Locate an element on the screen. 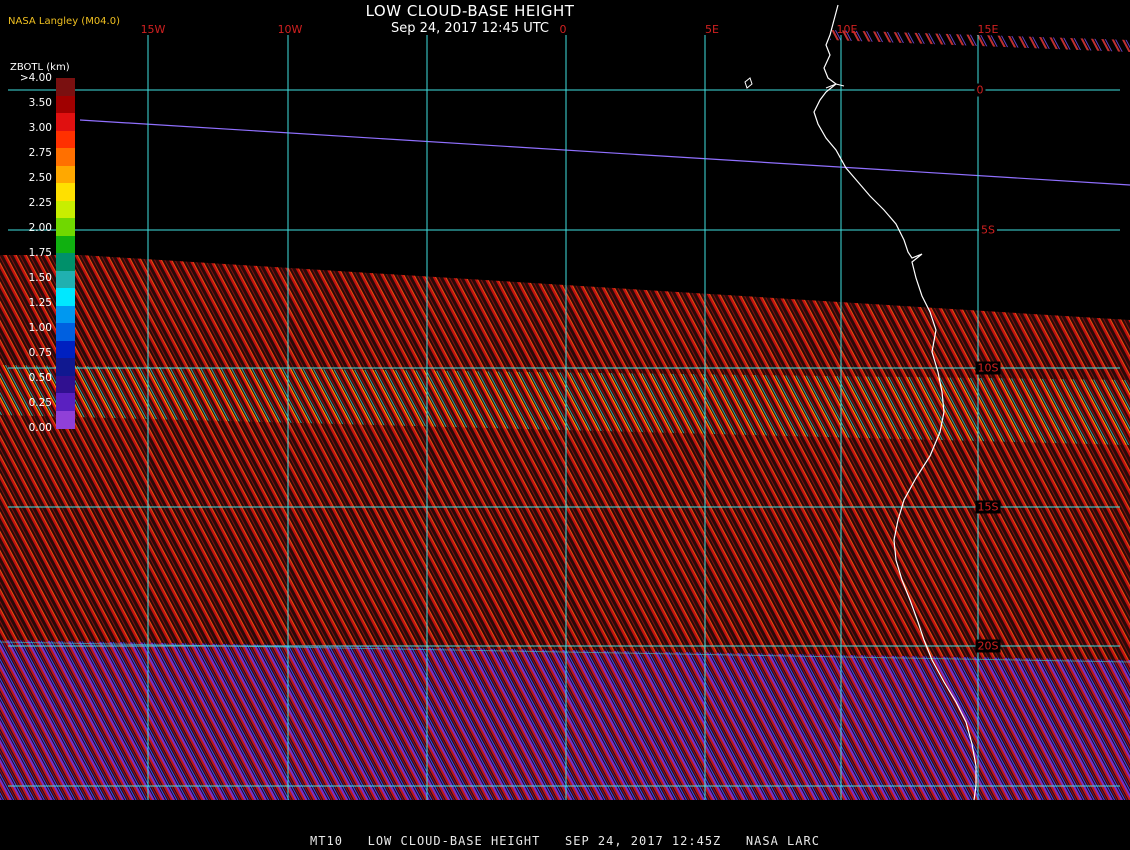 The image size is (1130, 850). lat-label-0: 0 is located at coordinates (980, 90).